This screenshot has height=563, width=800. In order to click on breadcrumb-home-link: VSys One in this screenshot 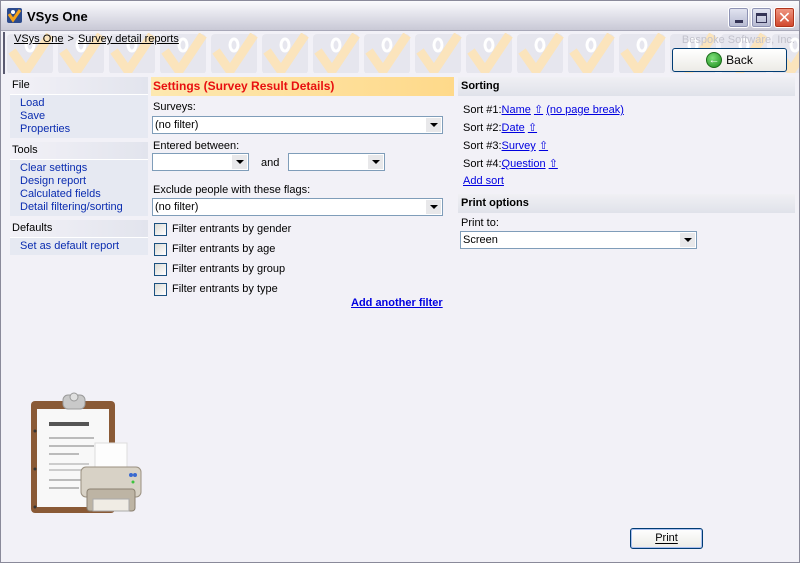, I will do `click(39, 39)`.